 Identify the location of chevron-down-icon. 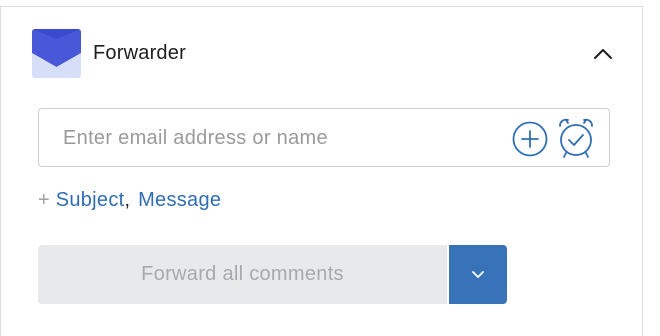
(478, 274).